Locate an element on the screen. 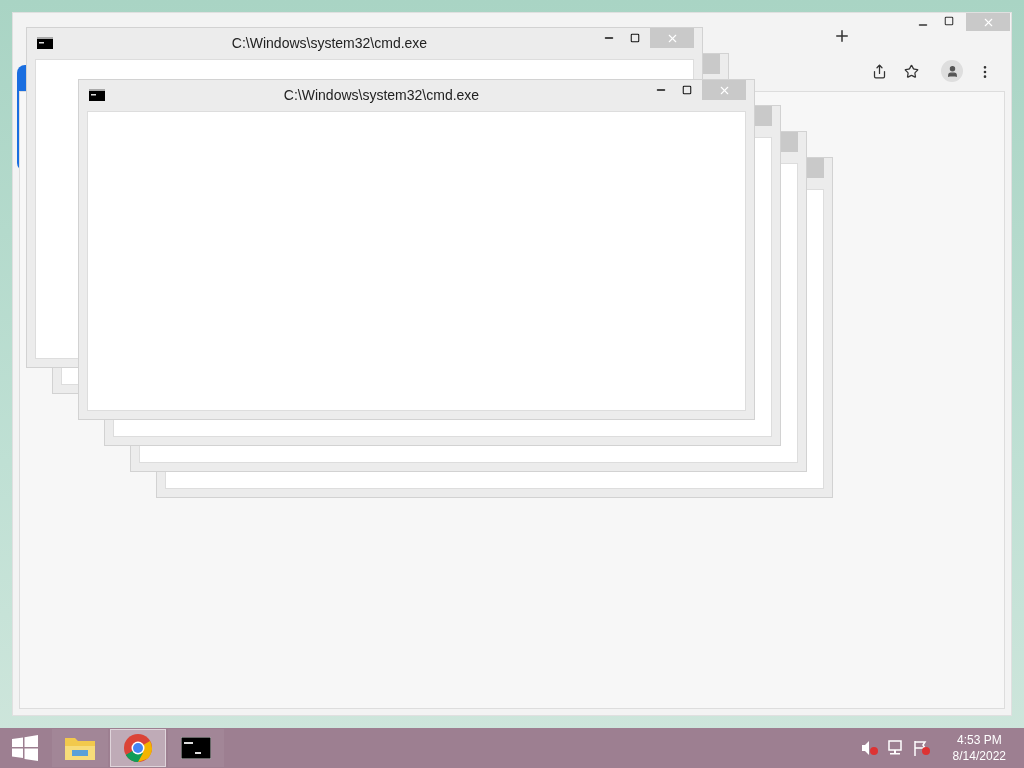 Image resolution: width=1024 pixels, height=768 pixels. chrome-logo-icon is located at coordinates (138, 748).